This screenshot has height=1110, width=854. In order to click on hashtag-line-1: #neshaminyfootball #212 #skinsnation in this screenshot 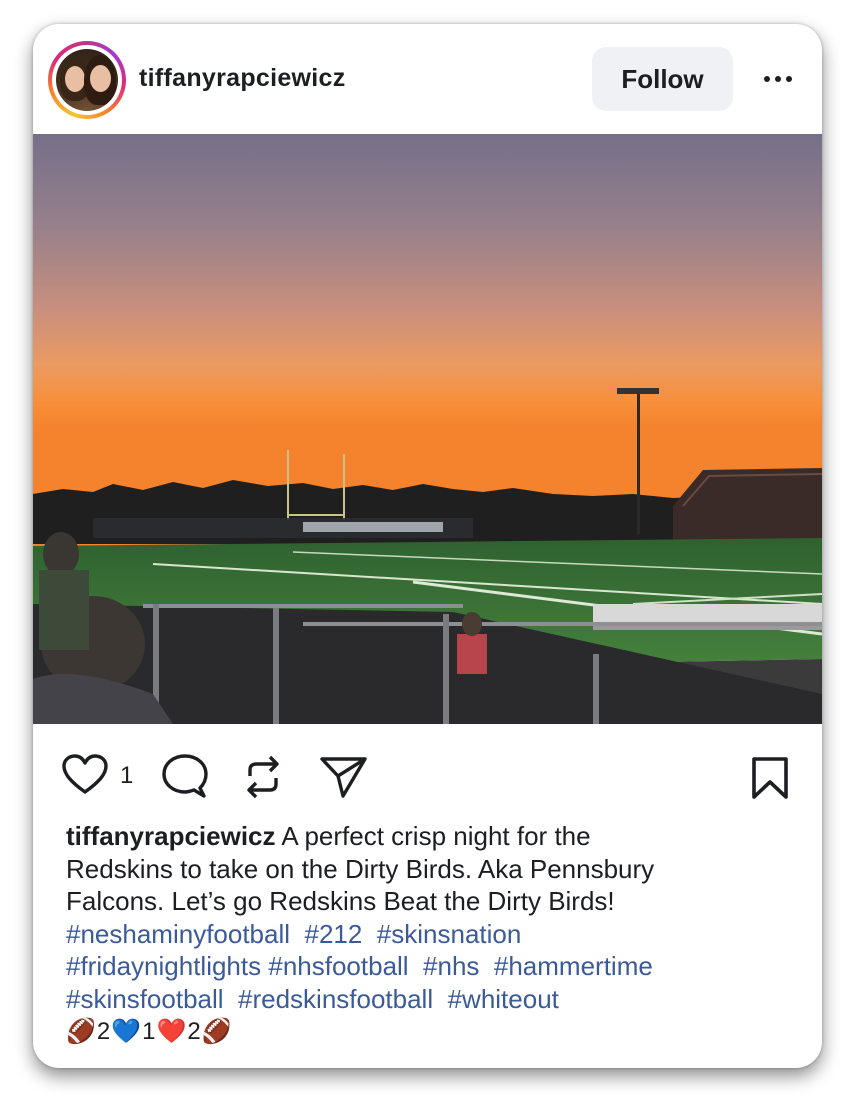, I will do `click(416, 934)`.